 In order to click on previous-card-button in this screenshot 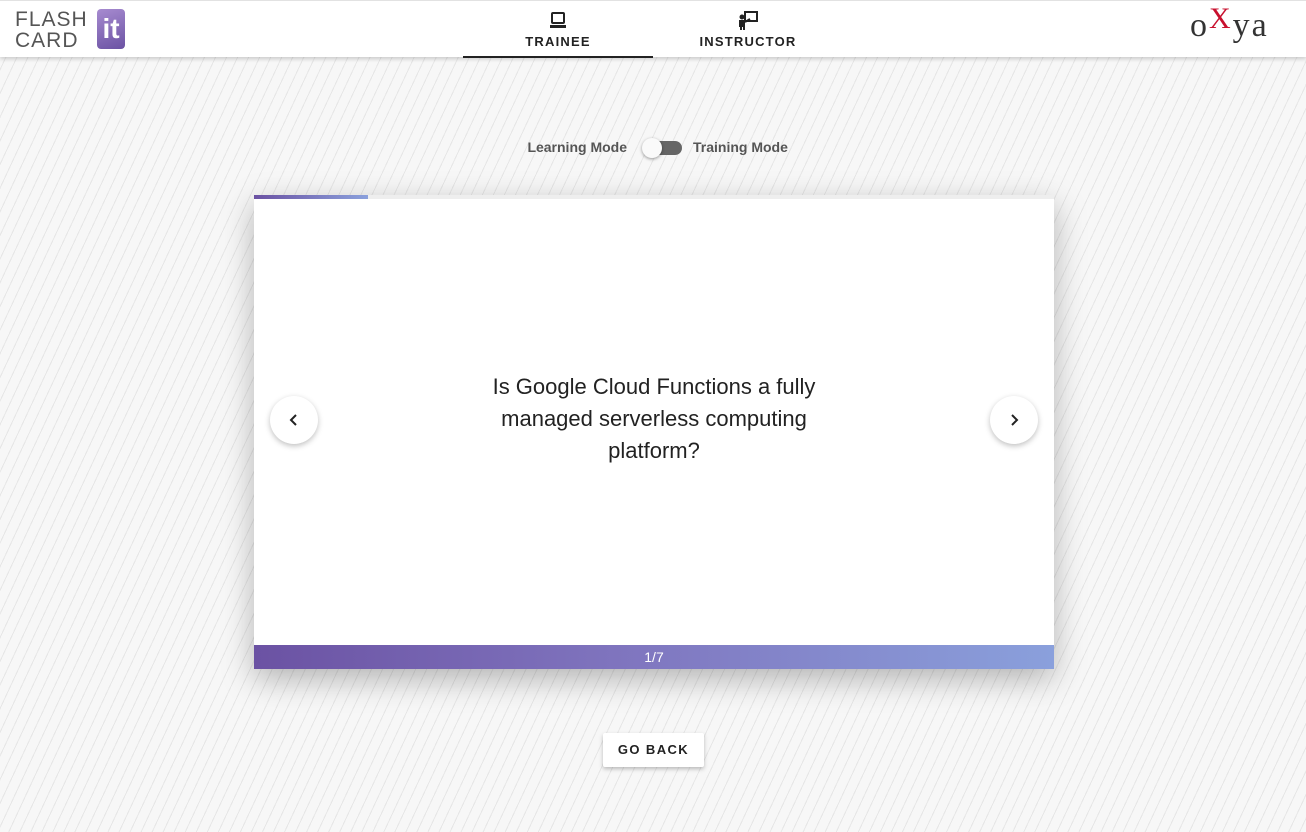, I will do `click(294, 420)`.